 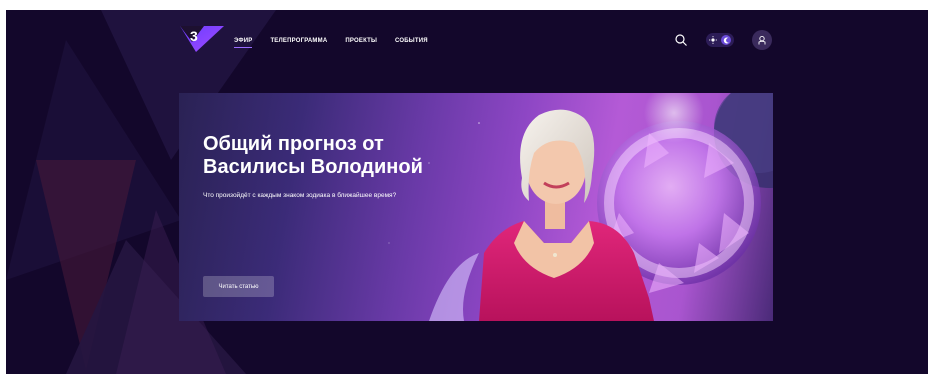 What do you see at coordinates (713, 40) in the screenshot?
I see `sun-icon` at bounding box center [713, 40].